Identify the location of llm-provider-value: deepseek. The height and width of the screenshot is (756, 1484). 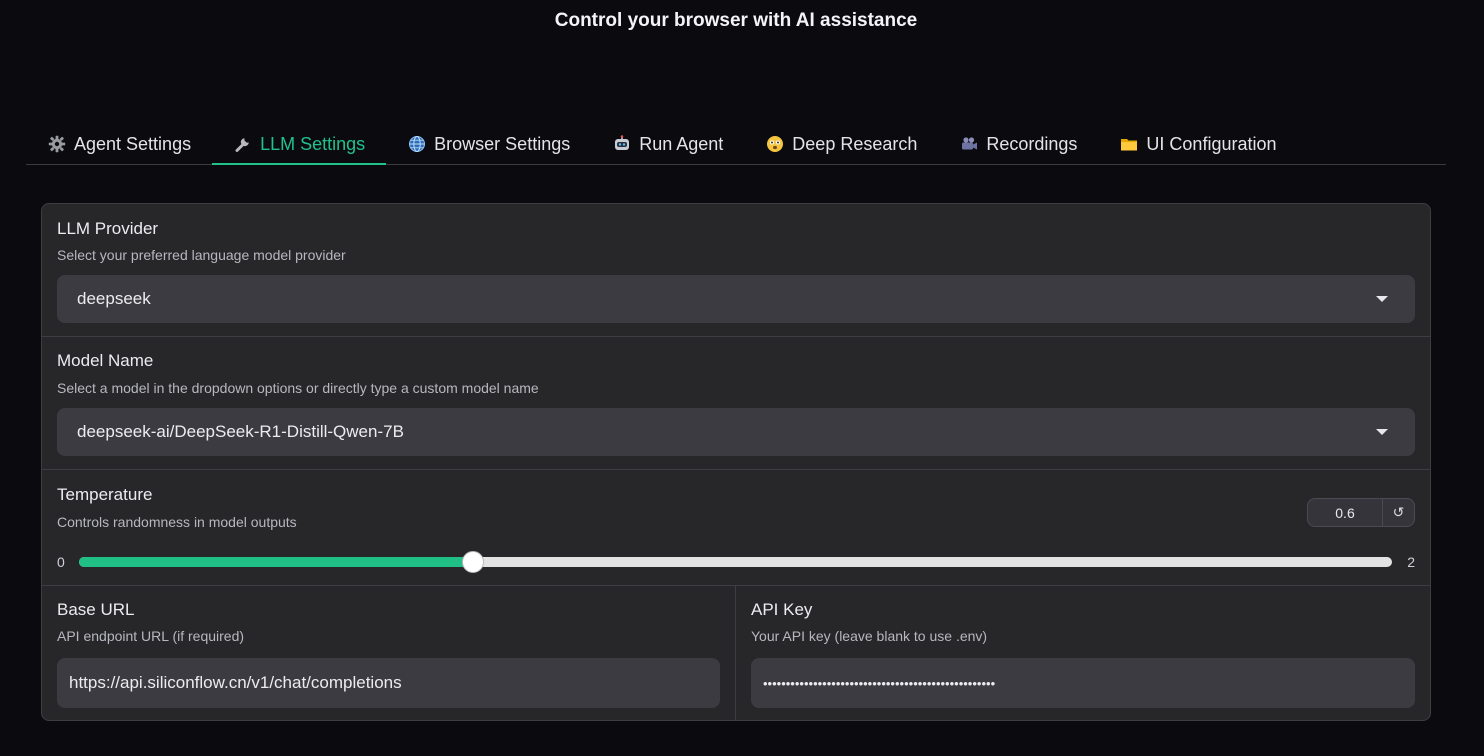
(114, 298).